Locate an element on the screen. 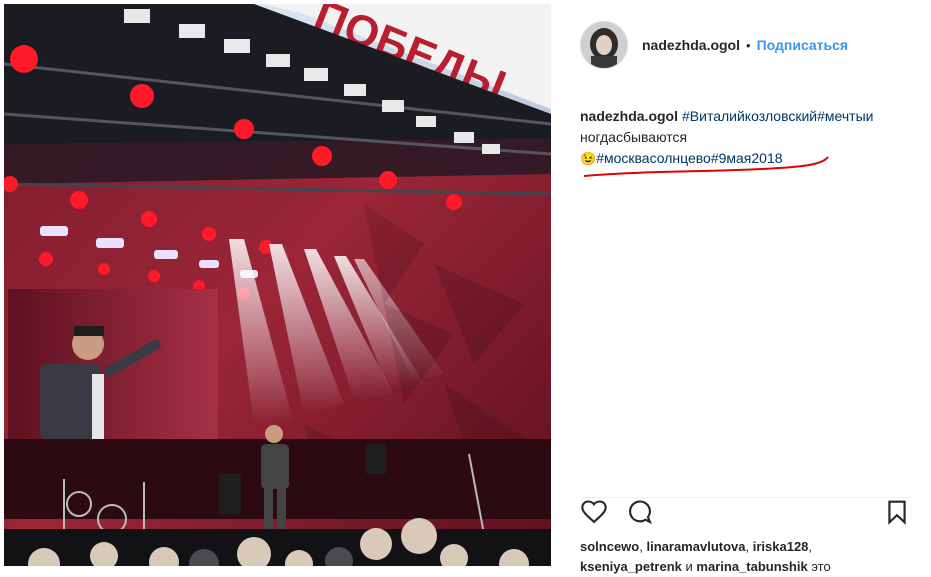 This screenshot has width=931, height=577. caption-username: nadezhda.ogol is located at coordinates (629, 116).